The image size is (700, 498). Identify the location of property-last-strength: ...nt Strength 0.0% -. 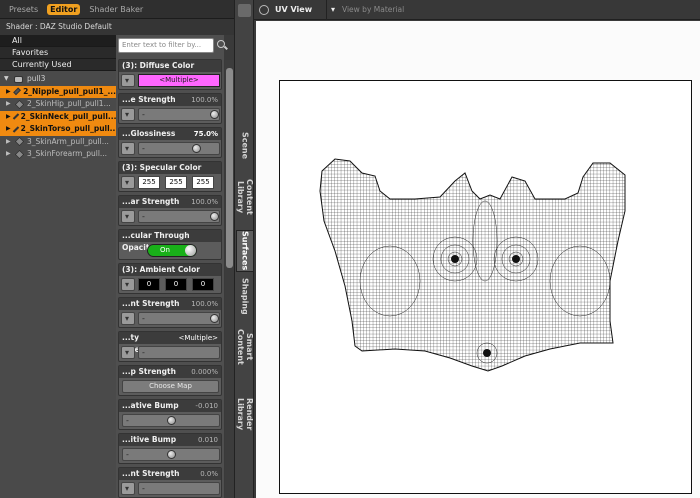
(170, 482).